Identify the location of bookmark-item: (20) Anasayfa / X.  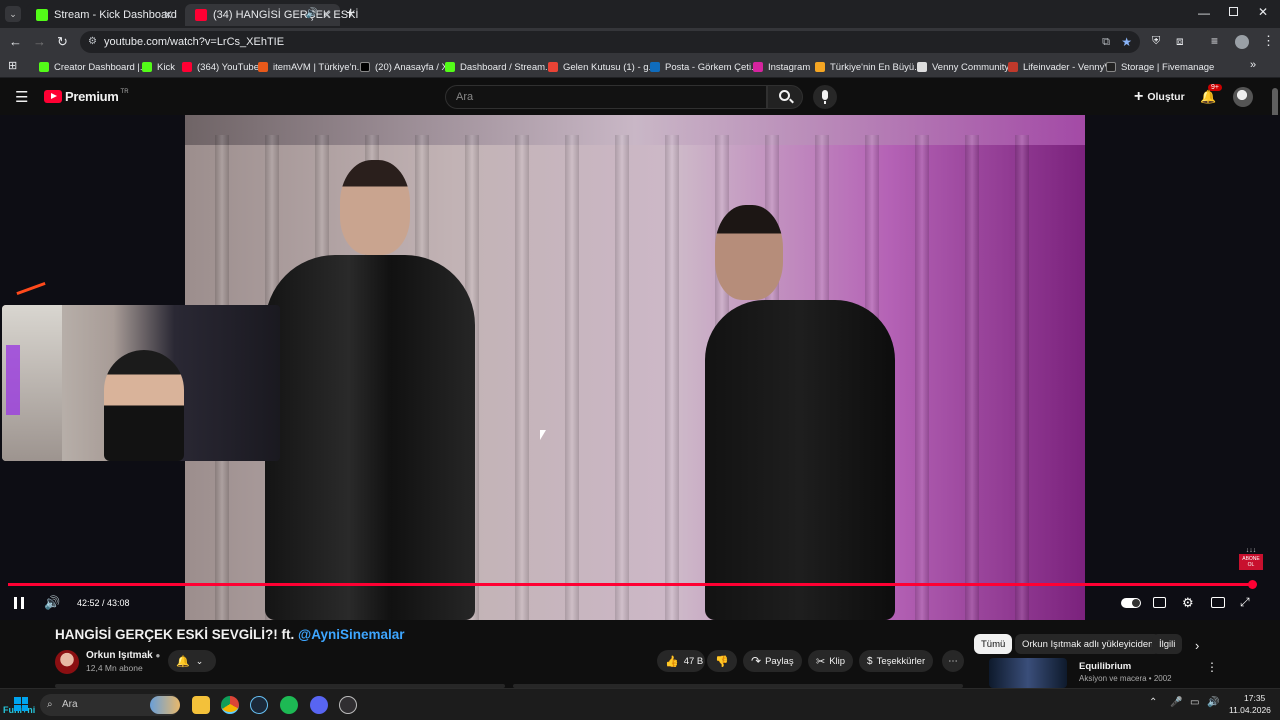
(404, 67).